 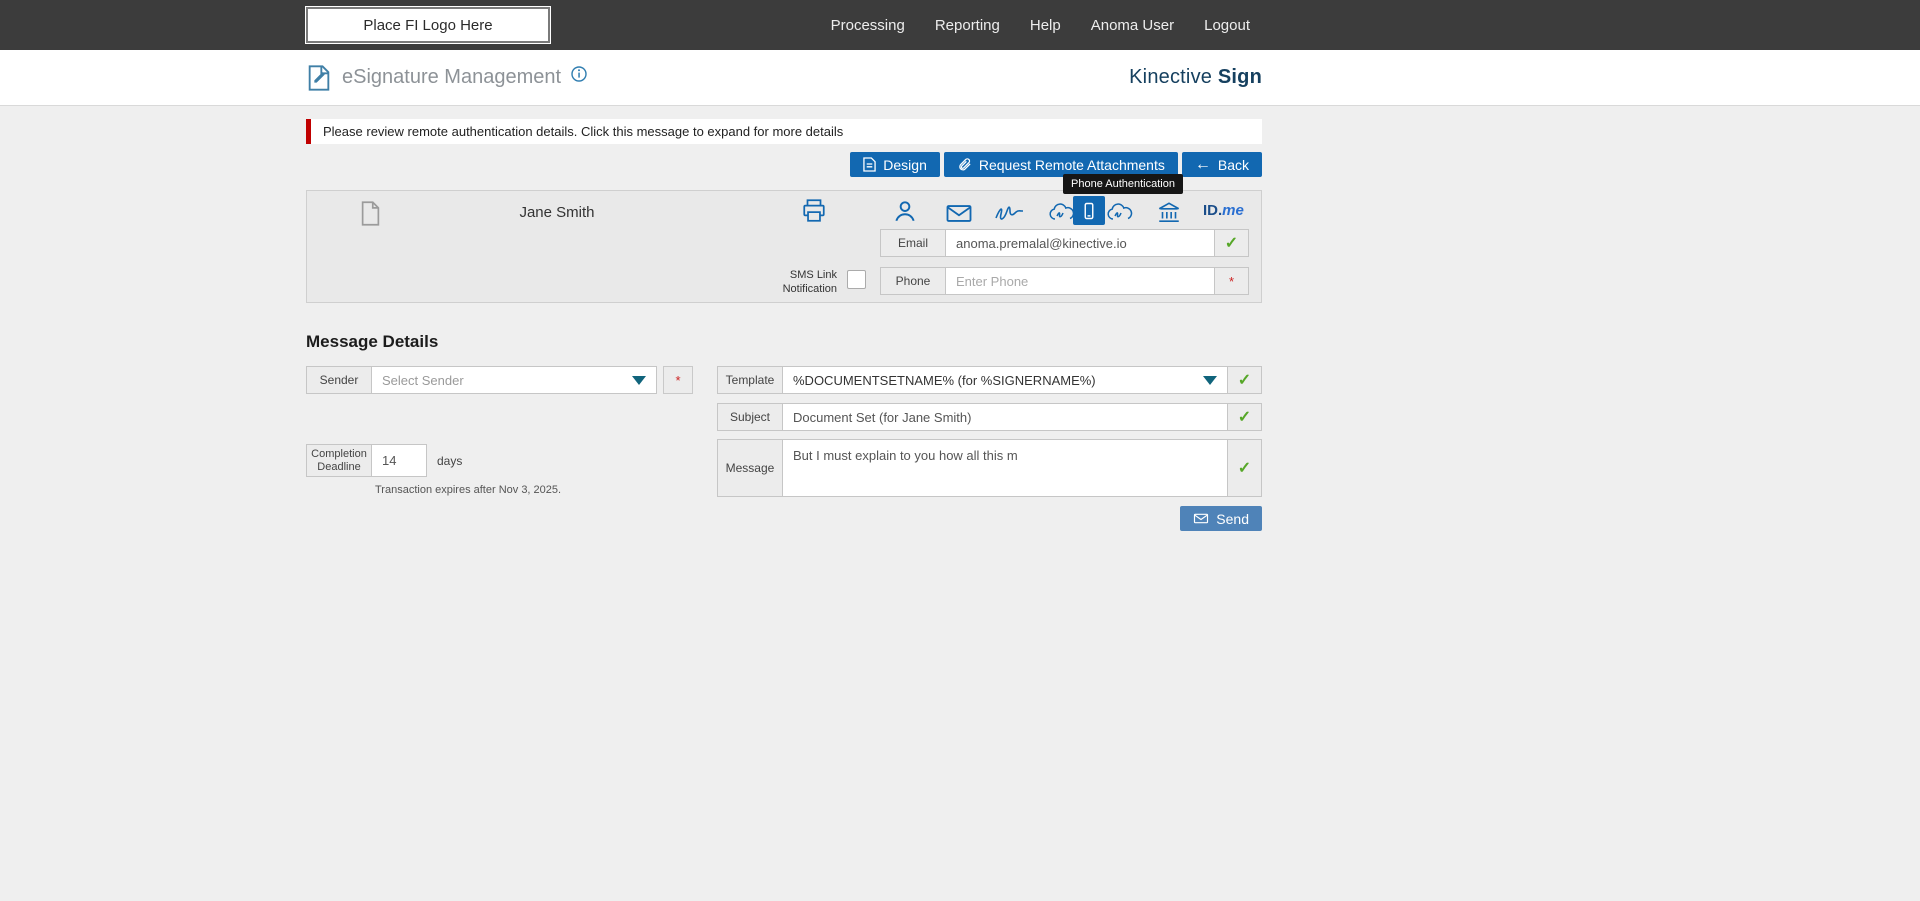 I want to click on subject-field-group: Subject ✓, so click(x=989, y=417).